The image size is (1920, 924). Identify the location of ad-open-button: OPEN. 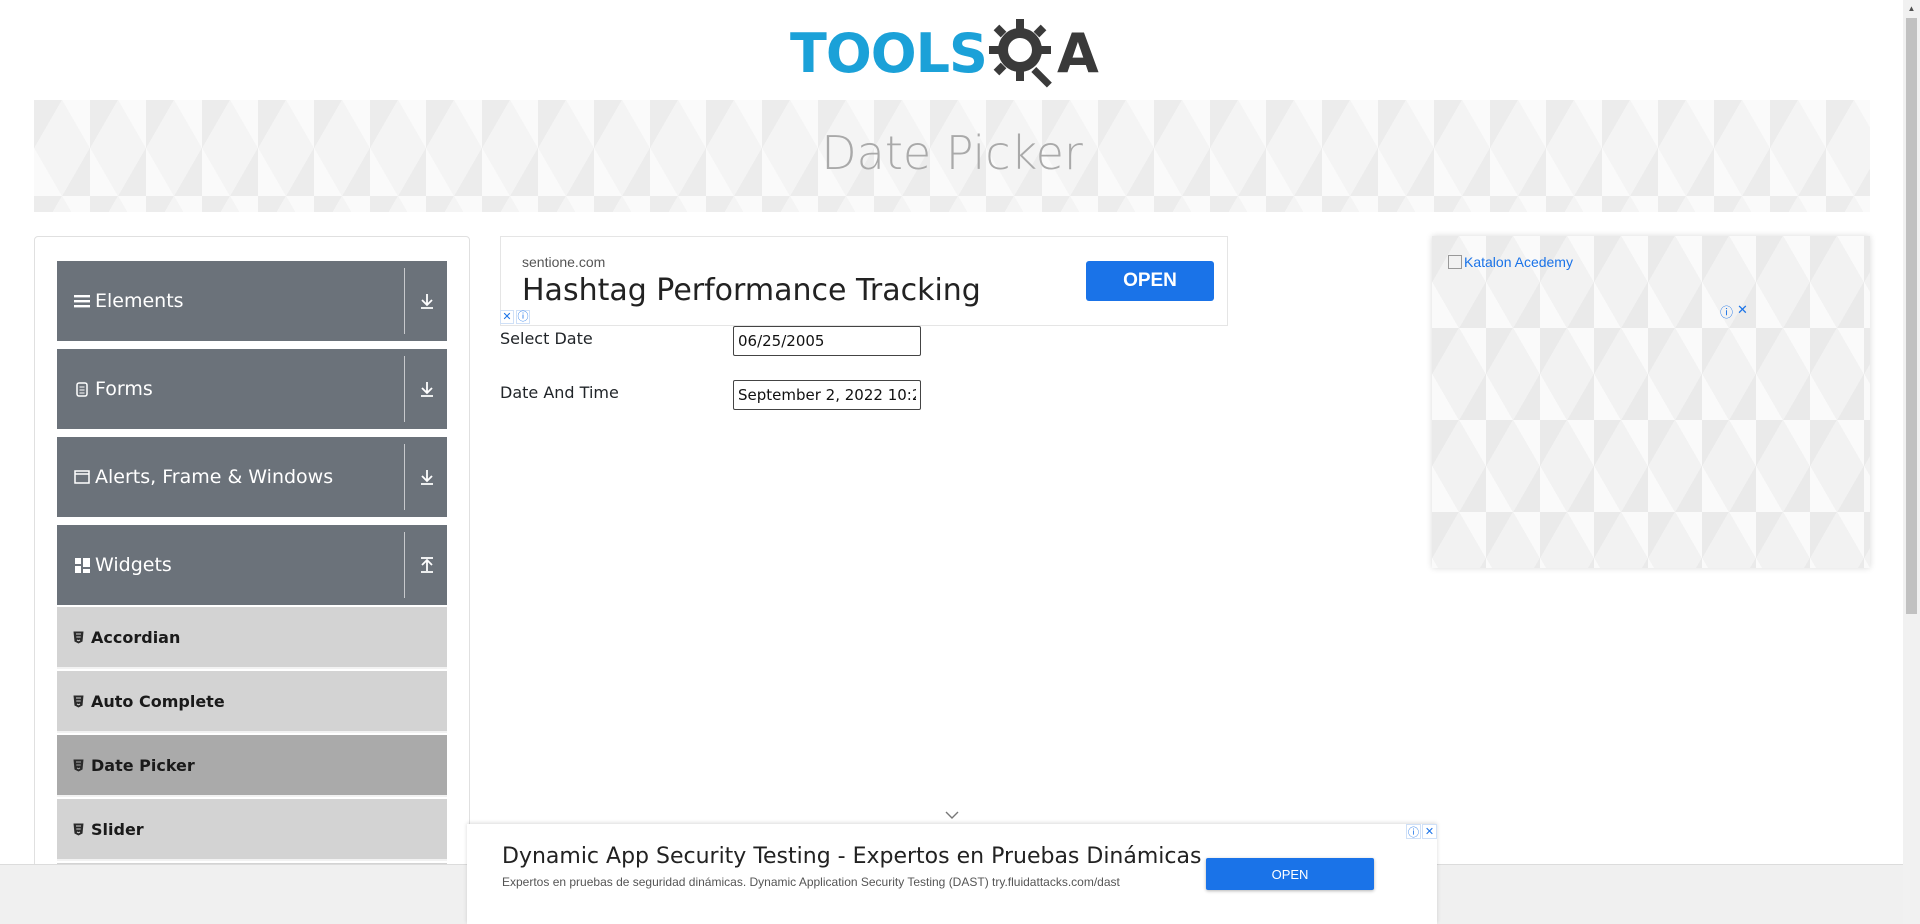
(1150, 281).